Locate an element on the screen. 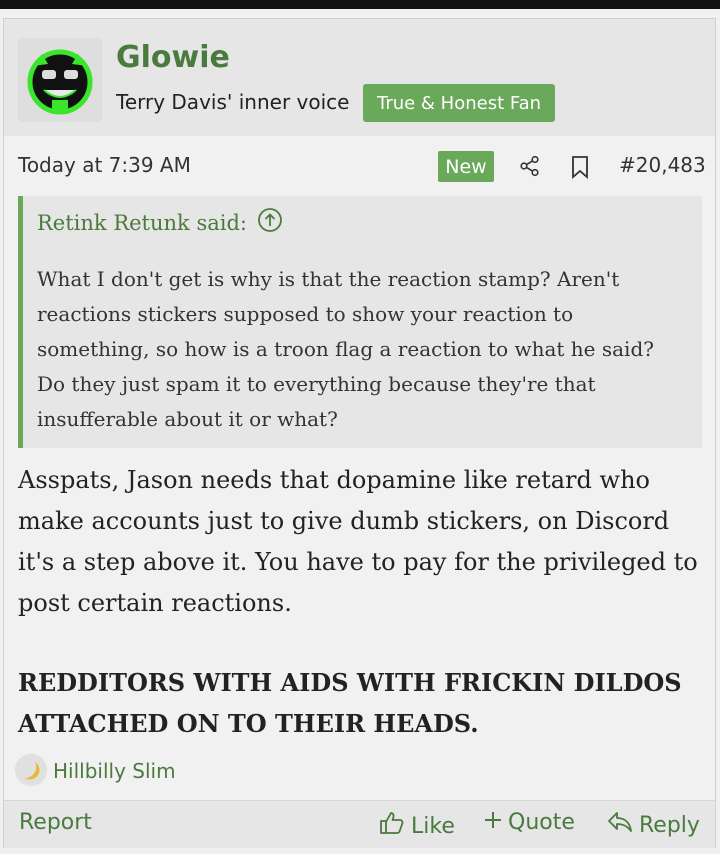 The image size is (720, 854). username: Glowie is located at coordinates (173, 57).